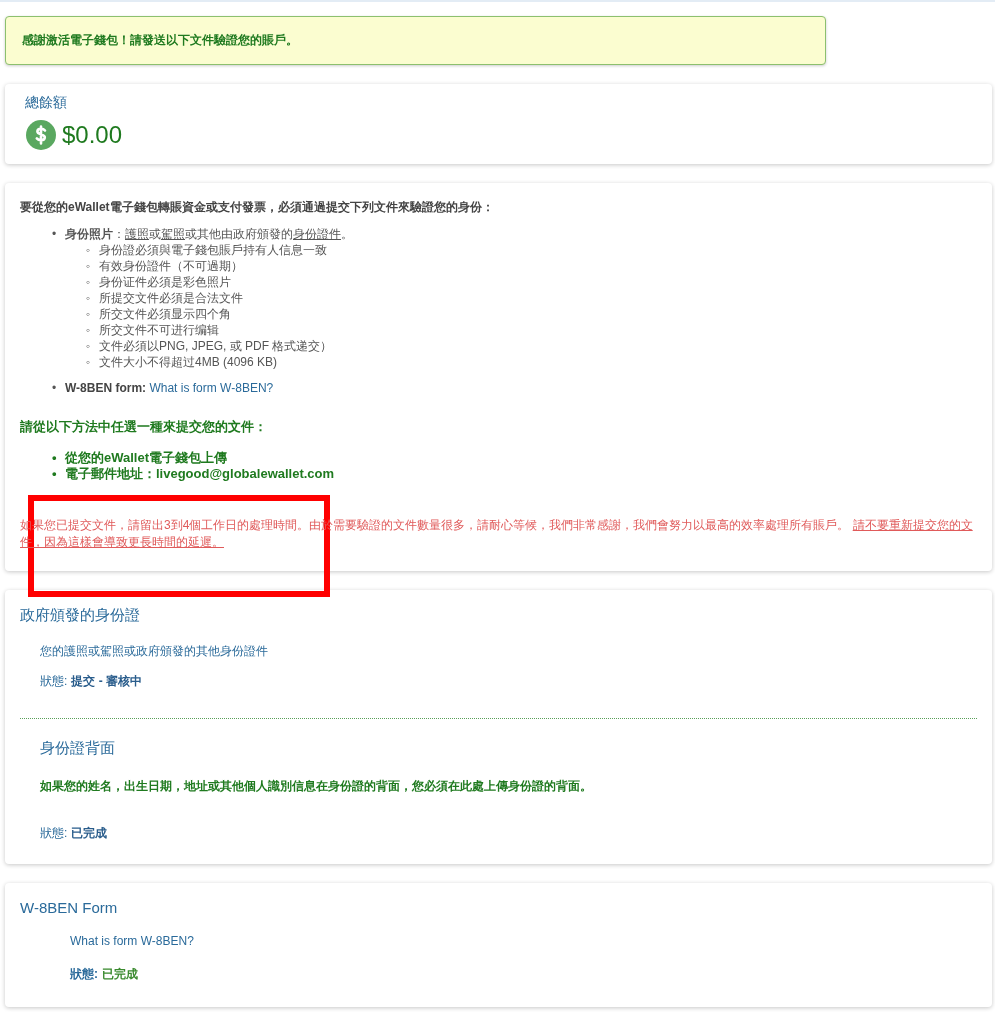 The height and width of the screenshot is (1024, 995). I want to click on requirement-rule: 文件大小不得超过4MB (4096 KB), so click(188, 362).